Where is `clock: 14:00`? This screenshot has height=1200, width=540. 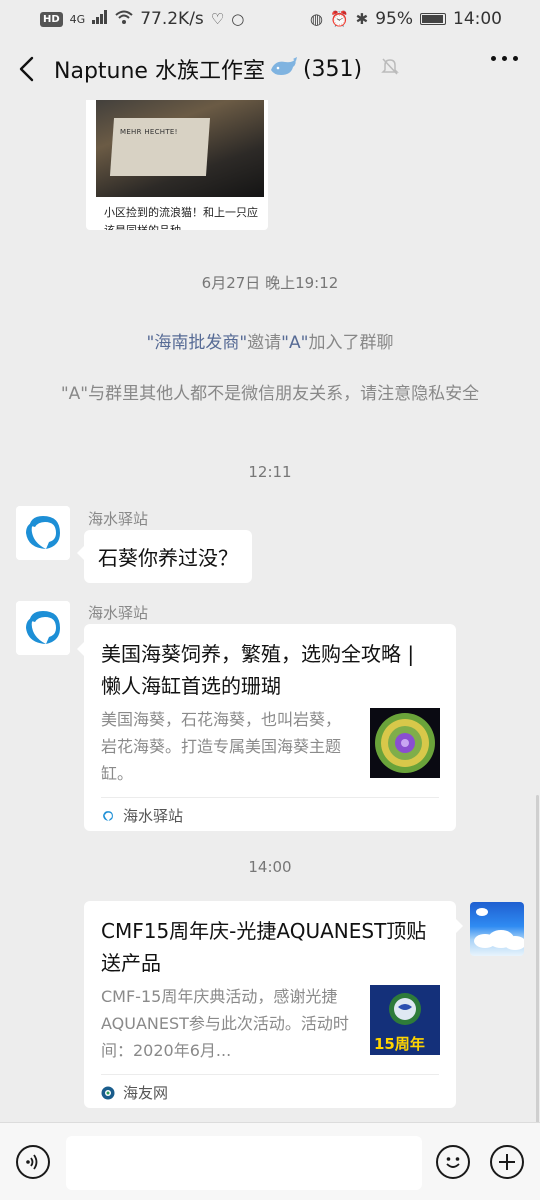
clock: 14:00 is located at coordinates (477, 19).